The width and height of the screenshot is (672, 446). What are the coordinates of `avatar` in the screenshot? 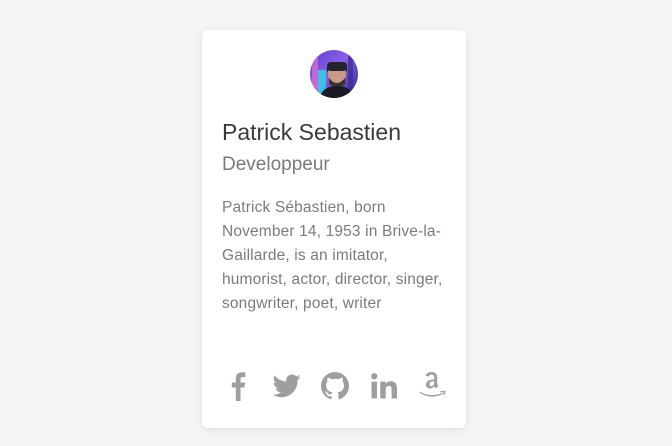 It's located at (334, 74).